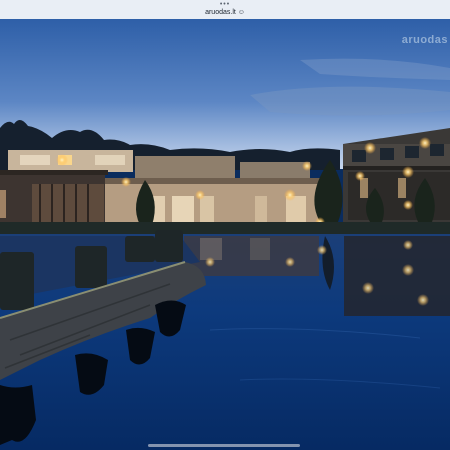 The image size is (450, 450). I want to click on cloud, so click(350, 101).